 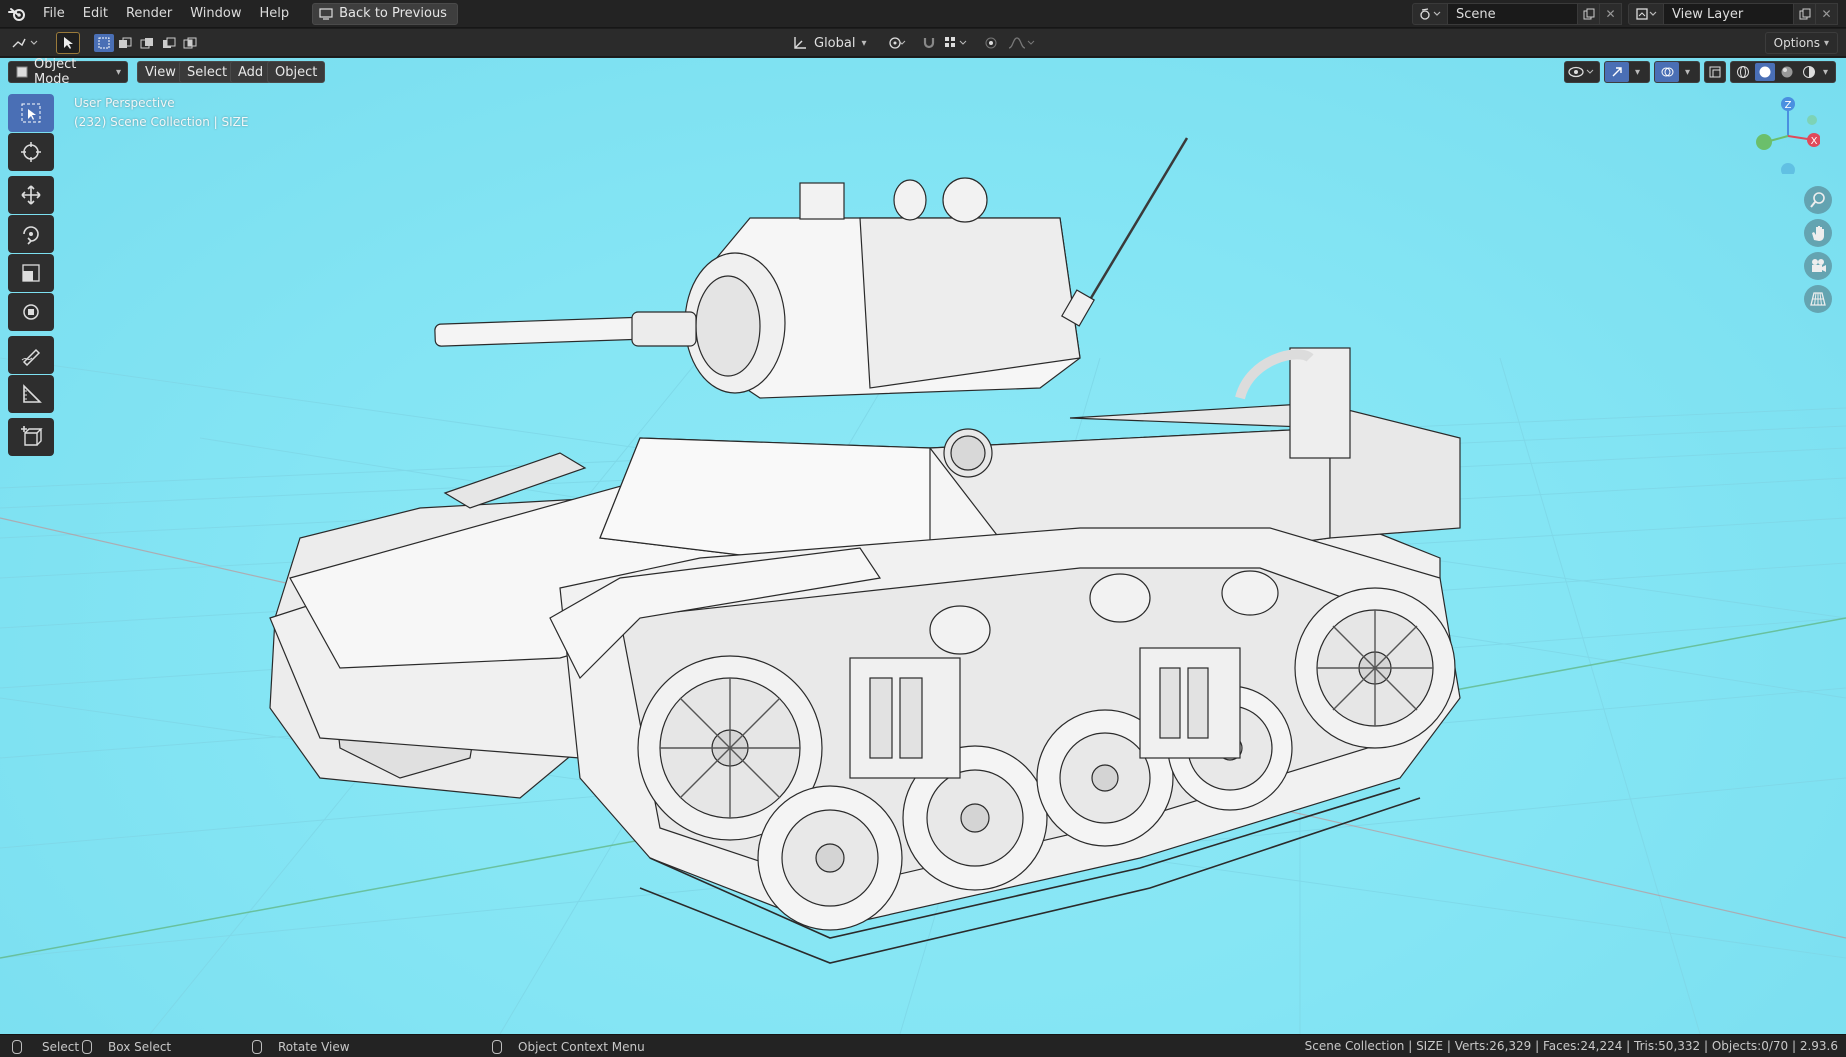 What do you see at coordinates (326, 13) in the screenshot?
I see `screen-icon` at bounding box center [326, 13].